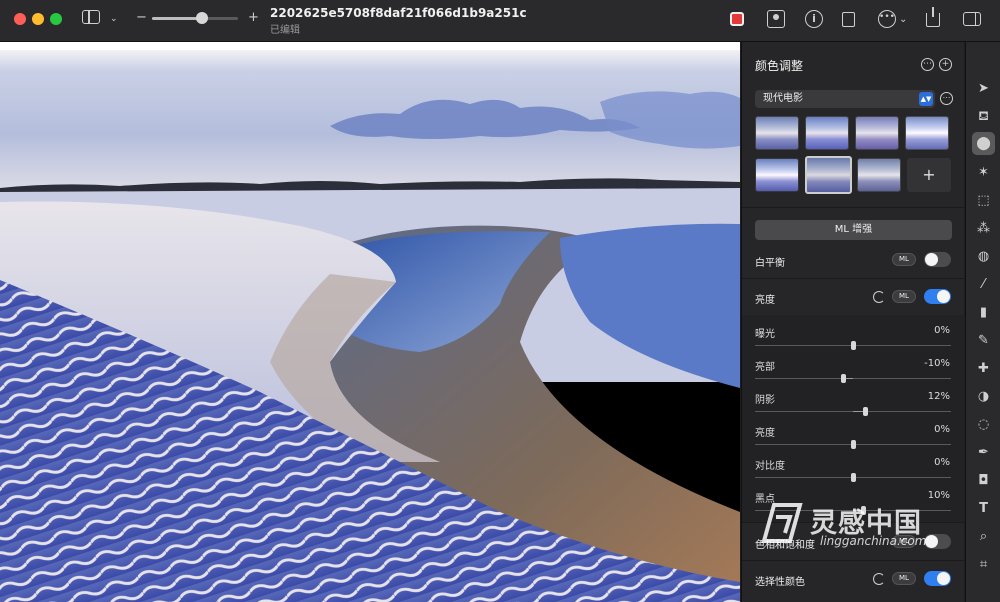 The width and height of the screenshot is (1000, 602). What do you see at coordinates (904, 296) in the screenshot?
I see `lightness-ml-button: ML` at bounding box center [904, 296].